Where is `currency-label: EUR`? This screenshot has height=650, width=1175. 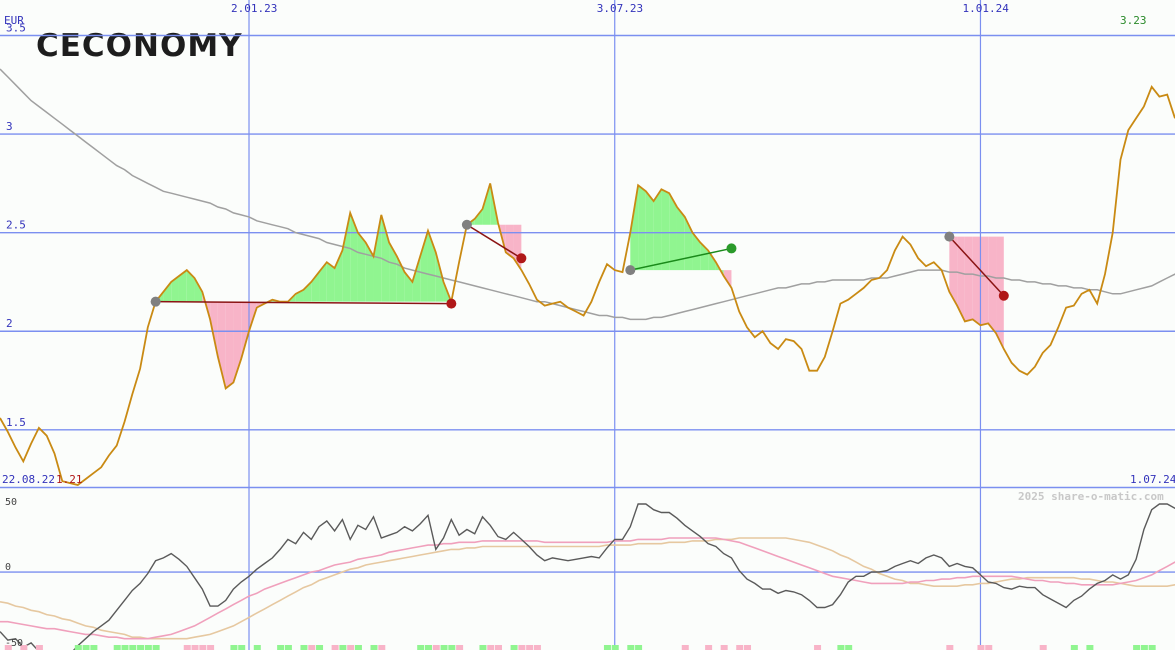 currency-label: EUR is located at coordinates (14, 20).